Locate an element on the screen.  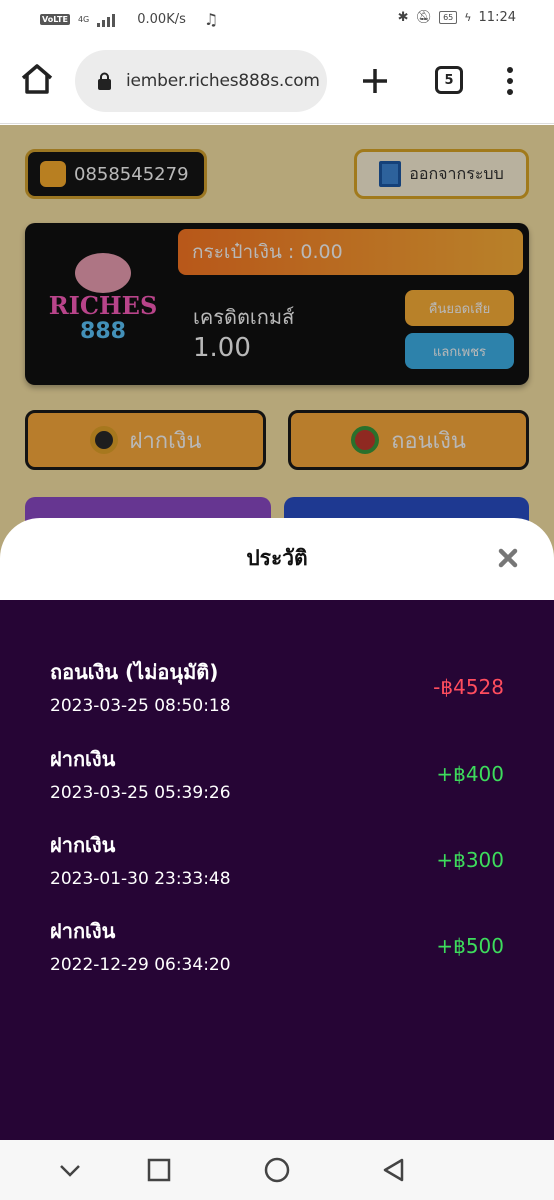
battery-icon: 65 is located at coordinates (448, 17).